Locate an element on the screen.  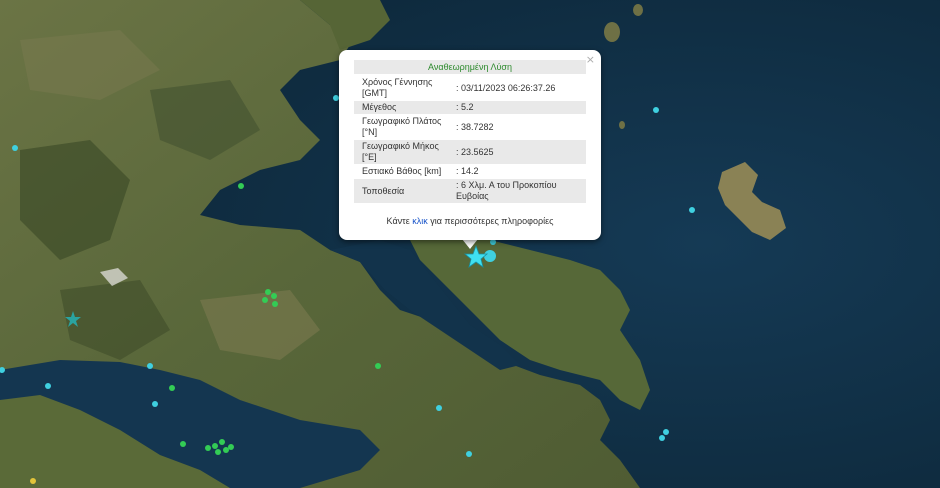
table-row: Μέγεθος : 5.2 is located at coordinates (470, 108).